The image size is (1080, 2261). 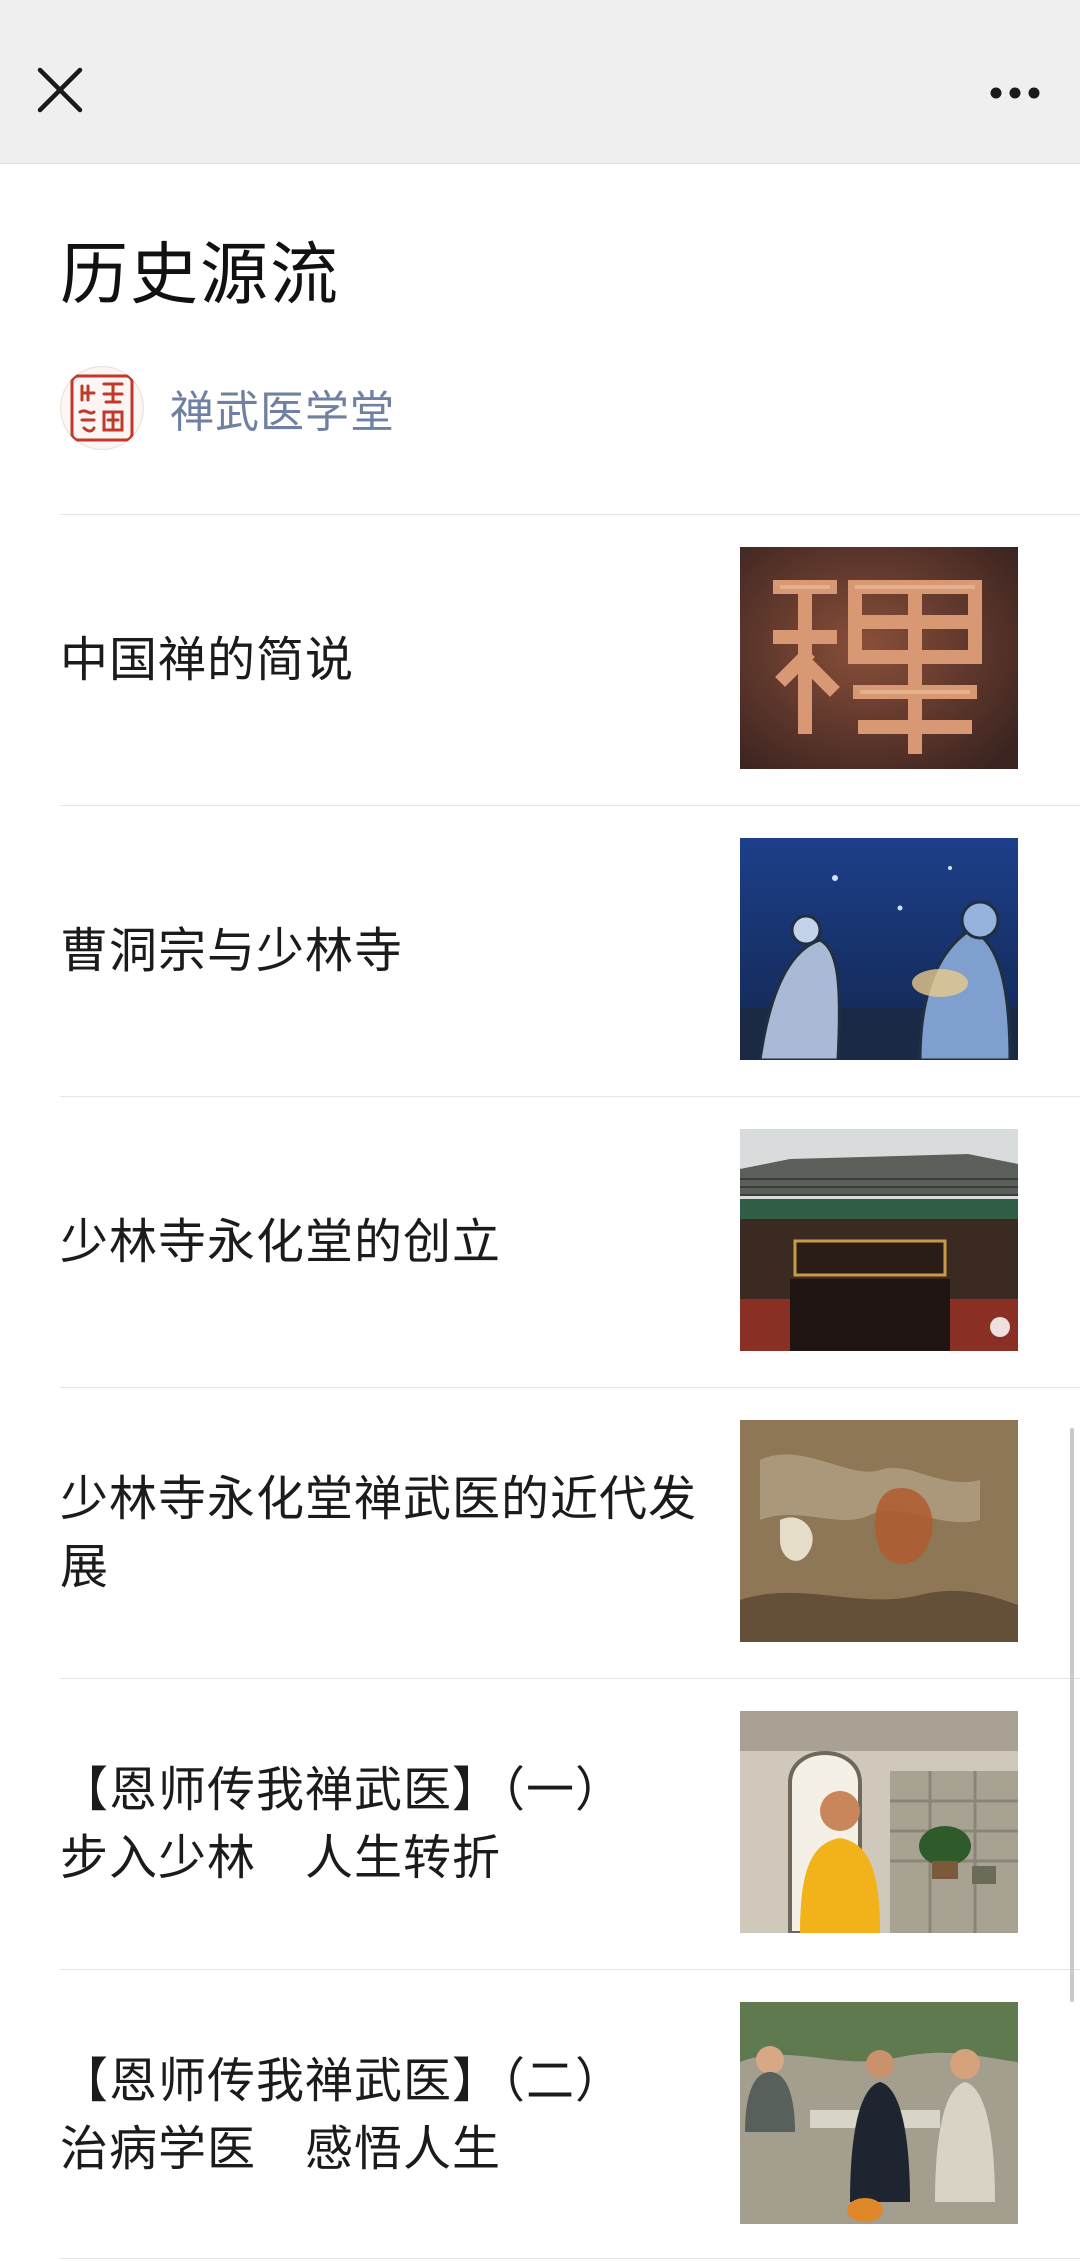 I want to click on article-title: 少林寺永化堂的创立, so click(x=380, y=1242).